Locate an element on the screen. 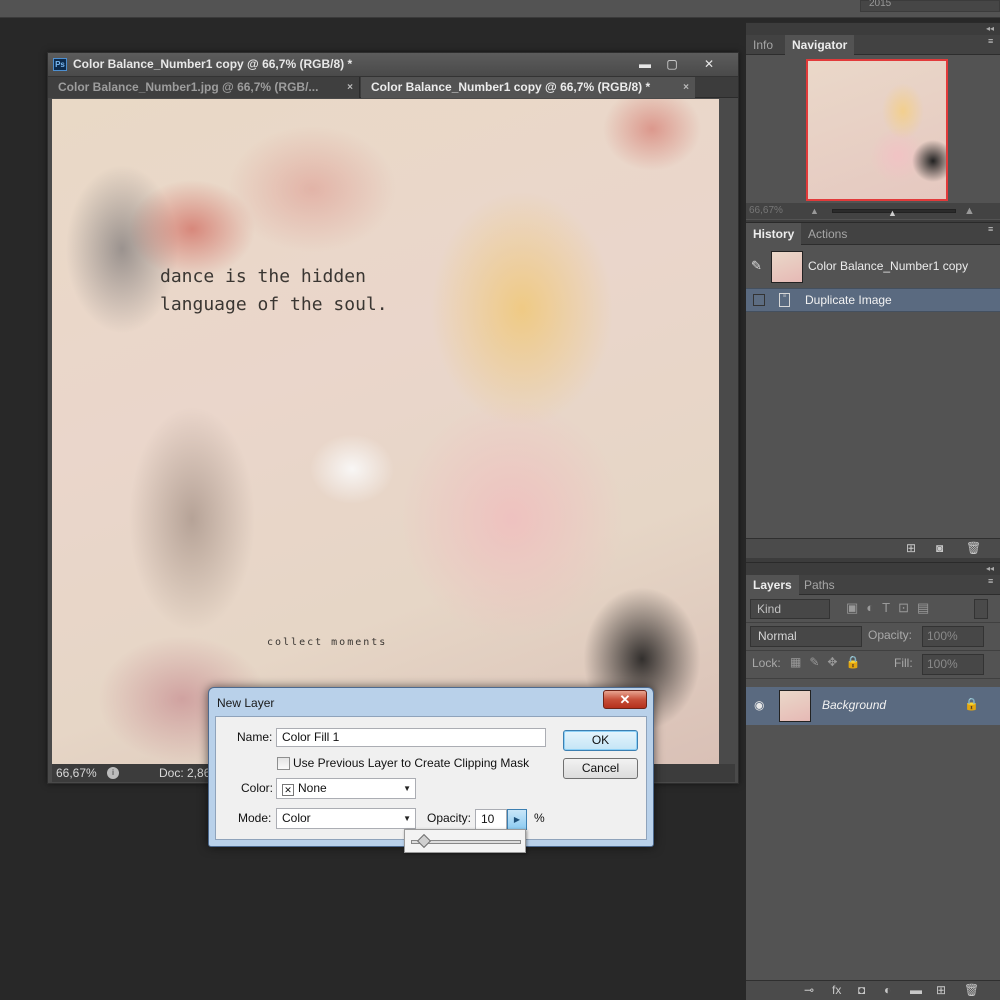 This screenshot has height=1000, width=1000. history-snapshot: ✎ Color Balance_Number1 copy is located at coordinates (873, 267).